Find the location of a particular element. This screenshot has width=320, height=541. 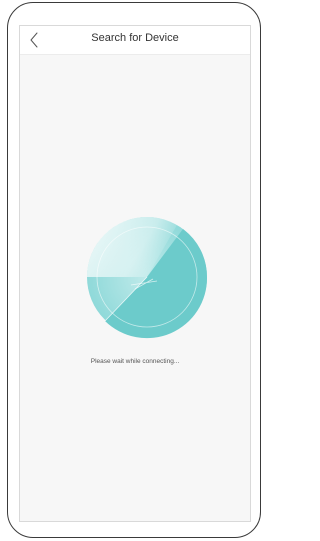

nav-bar: Search for Device is located at coordinates (135, 40).